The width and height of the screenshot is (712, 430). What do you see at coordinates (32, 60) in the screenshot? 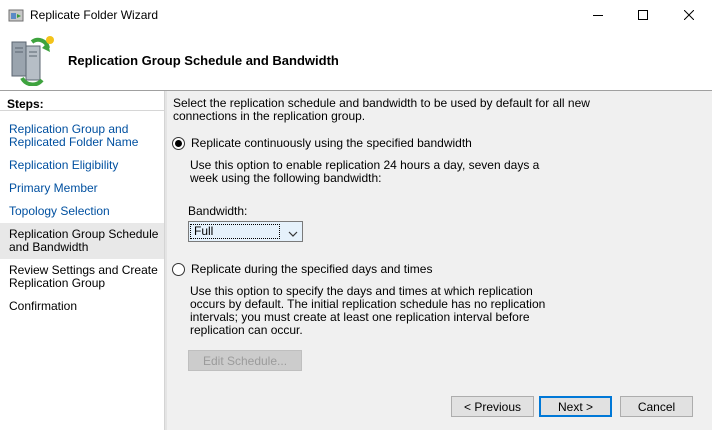
I see `replication-servers-icon` at bounding box center [32, 60].